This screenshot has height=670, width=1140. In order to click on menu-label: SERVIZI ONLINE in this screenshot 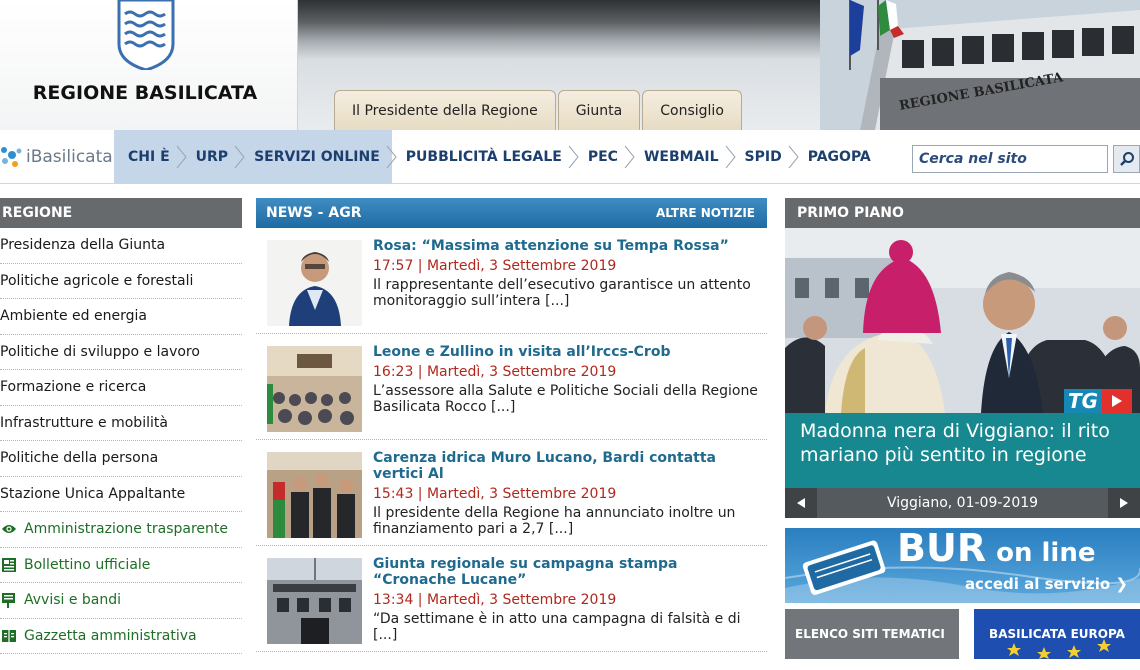, I will do `click(317, 157)`.